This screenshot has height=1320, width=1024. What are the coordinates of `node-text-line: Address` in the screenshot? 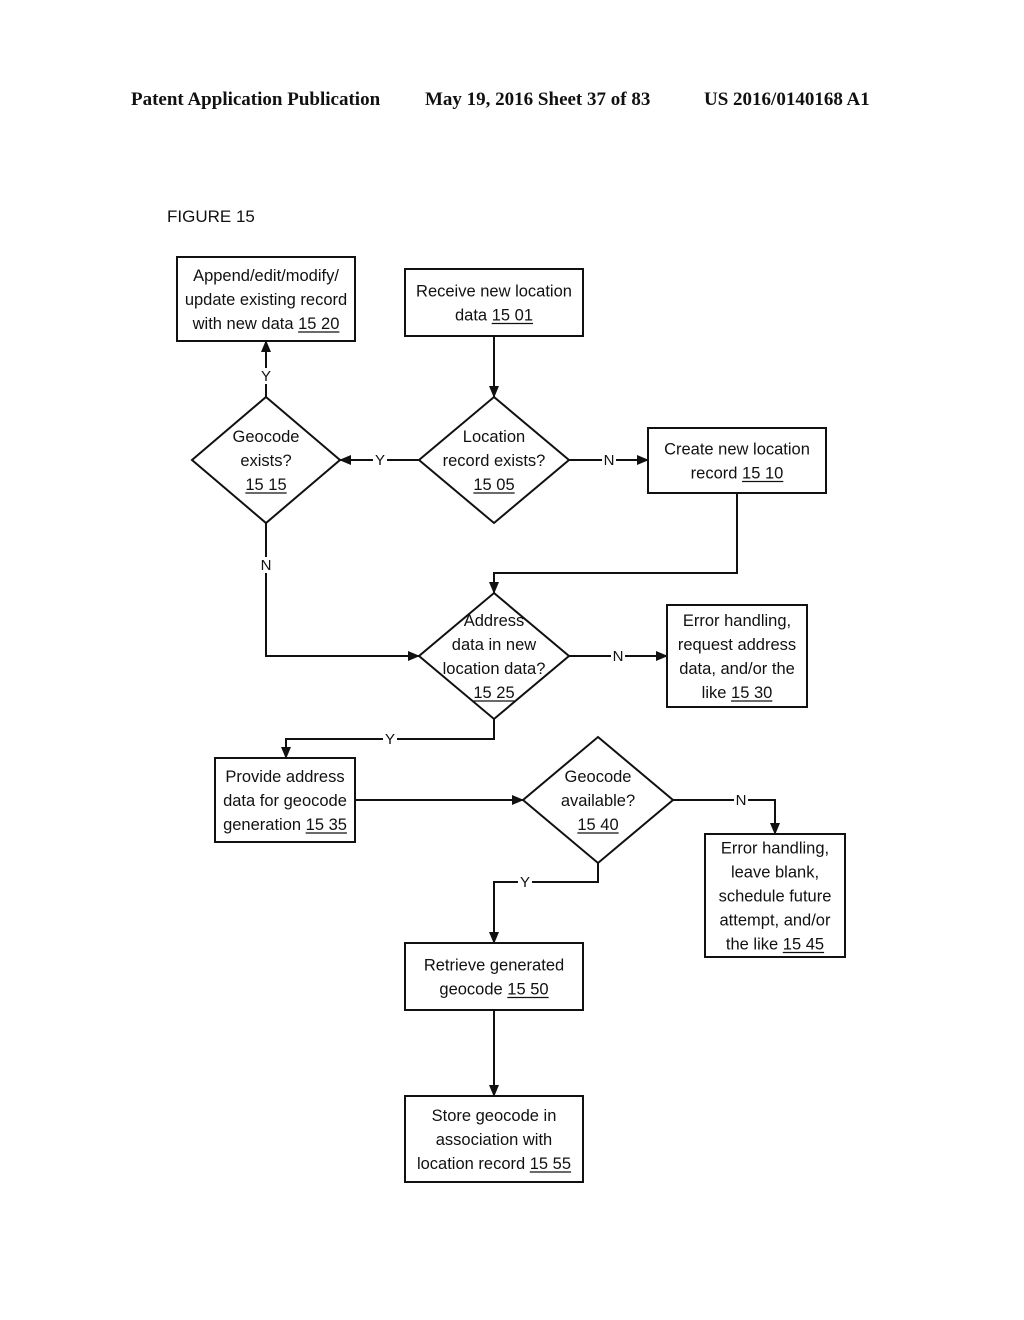 It's located at (494, 621).